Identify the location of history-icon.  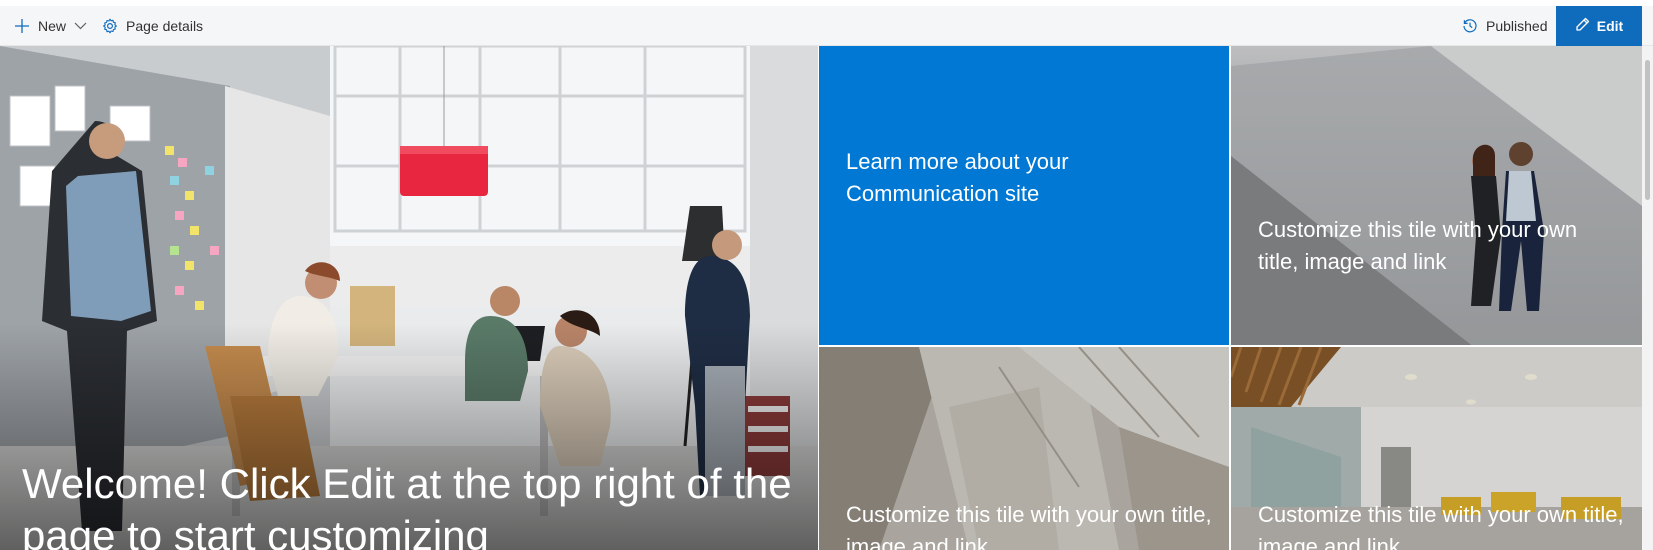
(1470, 26).